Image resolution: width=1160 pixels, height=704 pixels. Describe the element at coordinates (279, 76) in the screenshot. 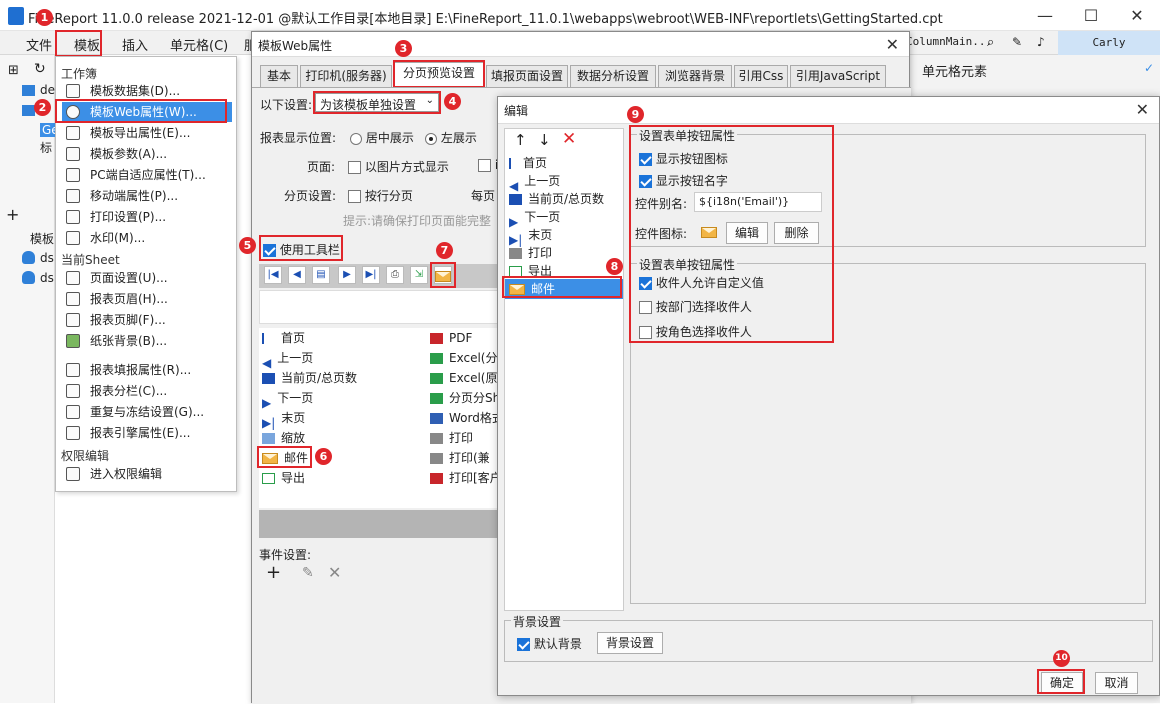

I see `tab-basic: 基本` at that location.